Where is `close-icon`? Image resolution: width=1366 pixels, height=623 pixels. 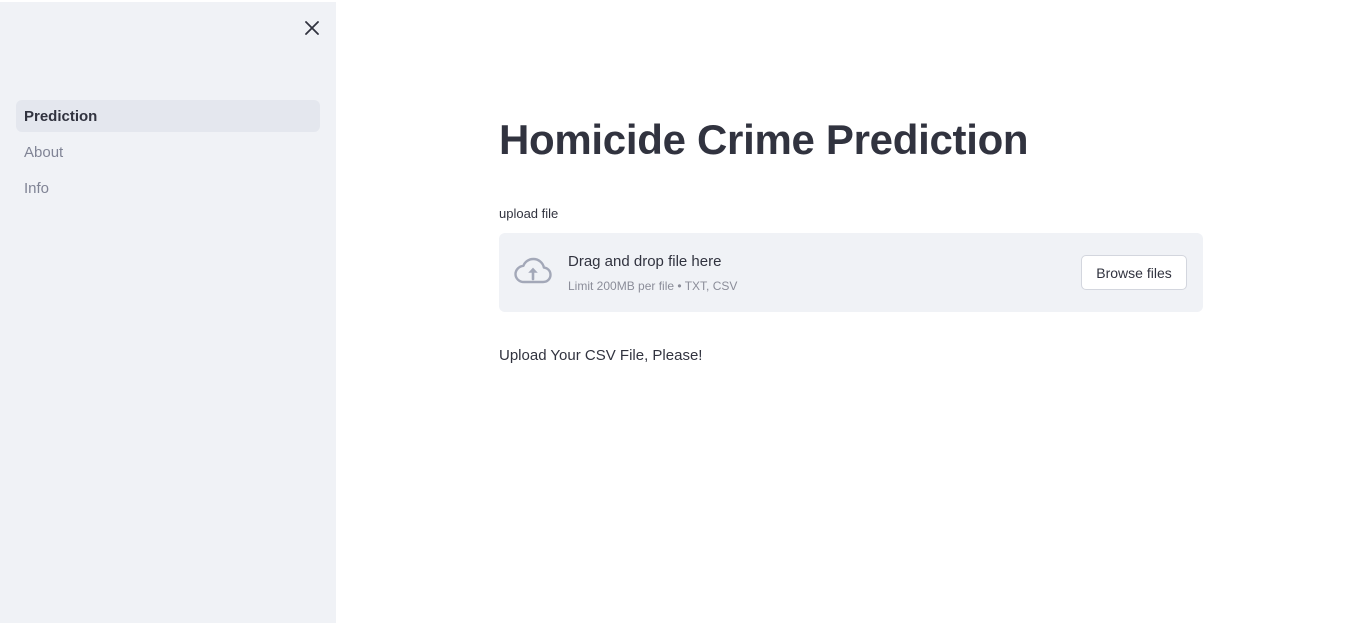
close-icon is located at coordinates (312, 28).